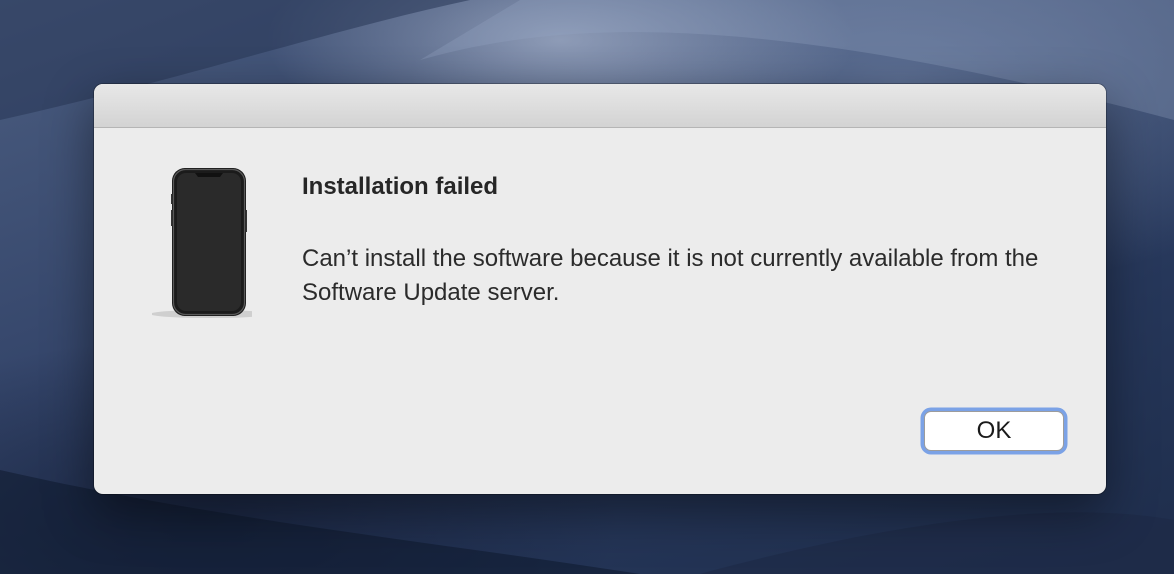 This screenshot has height=574, width=1174. Describe the element at coordinates (400, 186) in the screenshot. I see `dialog-title: Installation failed` at that location.